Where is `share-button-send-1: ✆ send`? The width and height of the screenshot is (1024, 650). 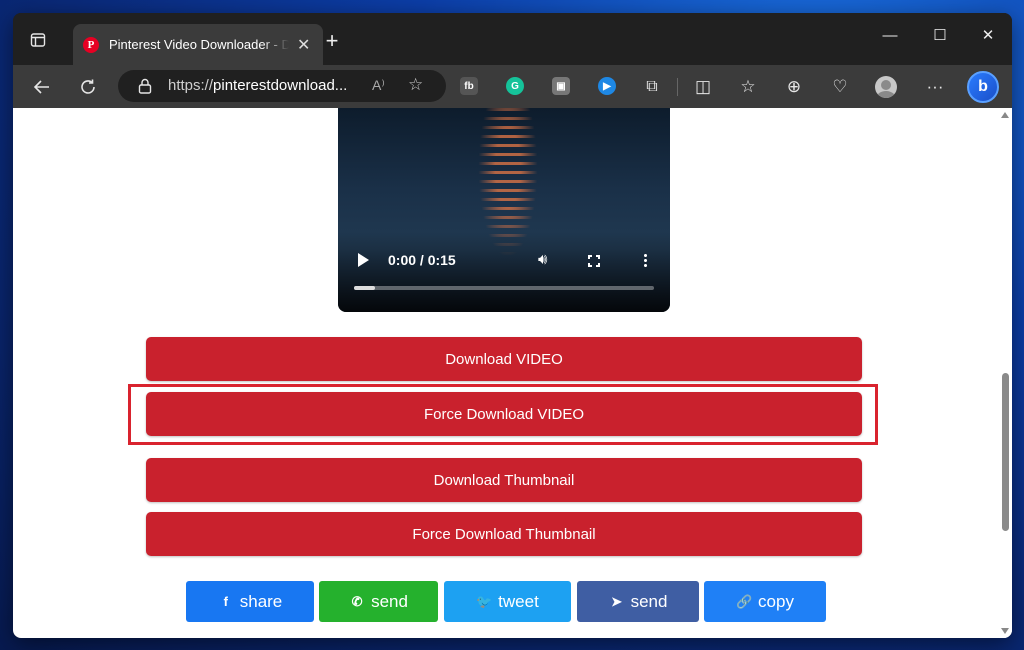 share-button-send-1: ✆ send is located at coordinates (378, 601).